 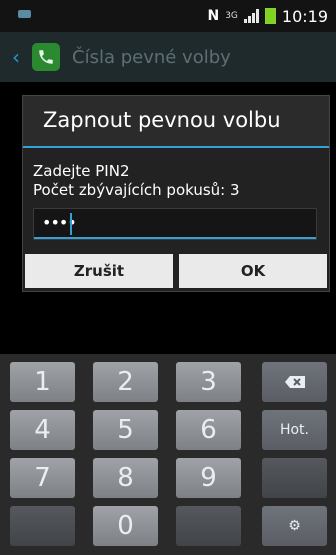 What do you see at coordinates (175, 238) in the screenshot?
I see `input-underline` at bounding box center [175, 238].